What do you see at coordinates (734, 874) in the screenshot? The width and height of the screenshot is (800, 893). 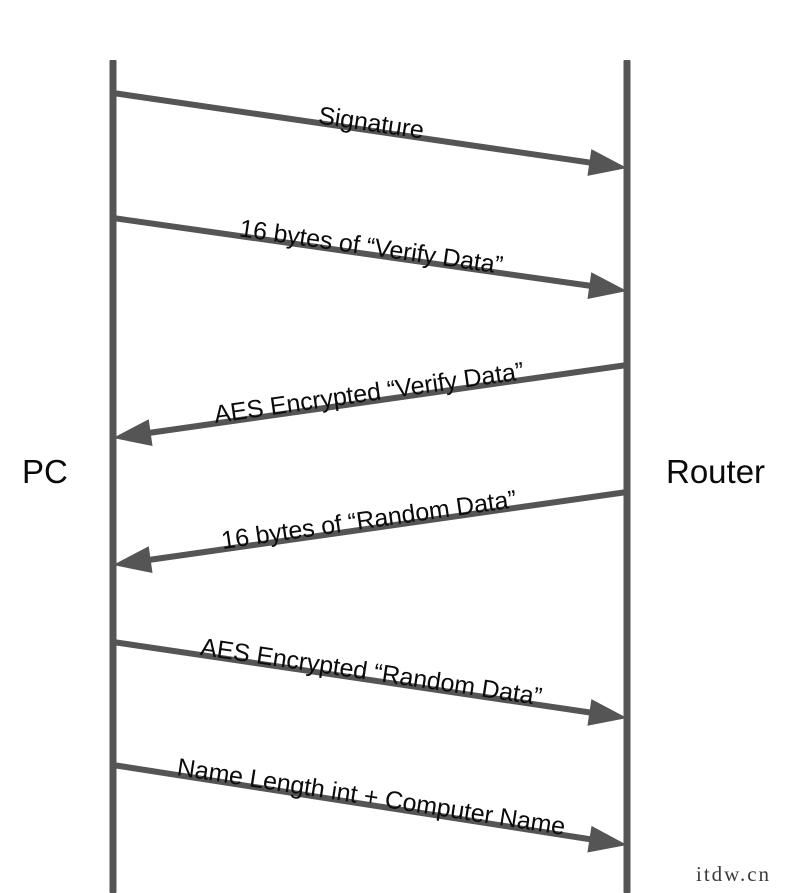 I see `watermark: itdw.cn` at bounding box center [734, 874].